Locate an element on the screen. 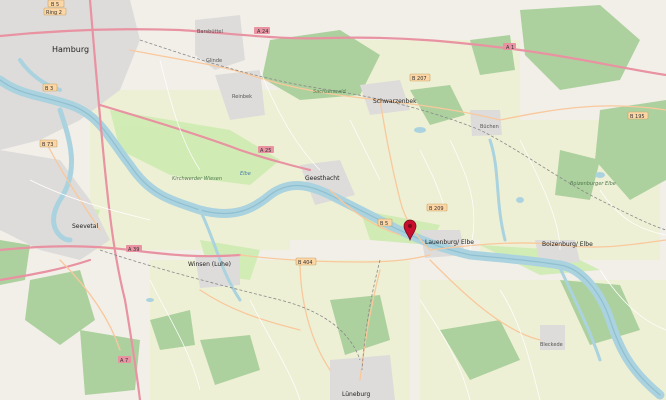  svg-text: B 209 is located at coordinates (436, 209).